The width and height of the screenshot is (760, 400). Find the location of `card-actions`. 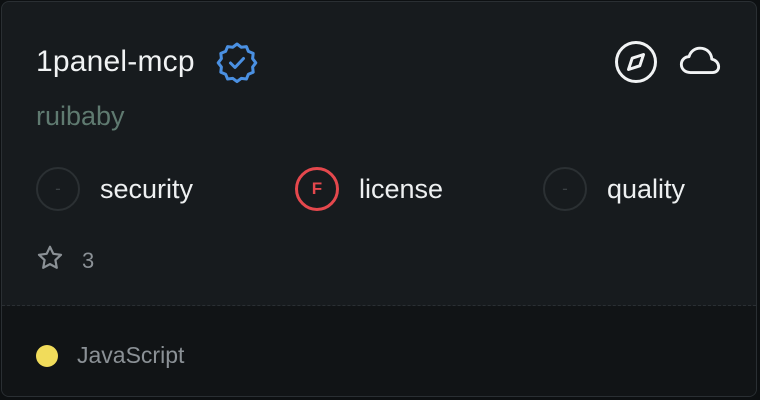

card-actions is located at coordinates (668, 62).